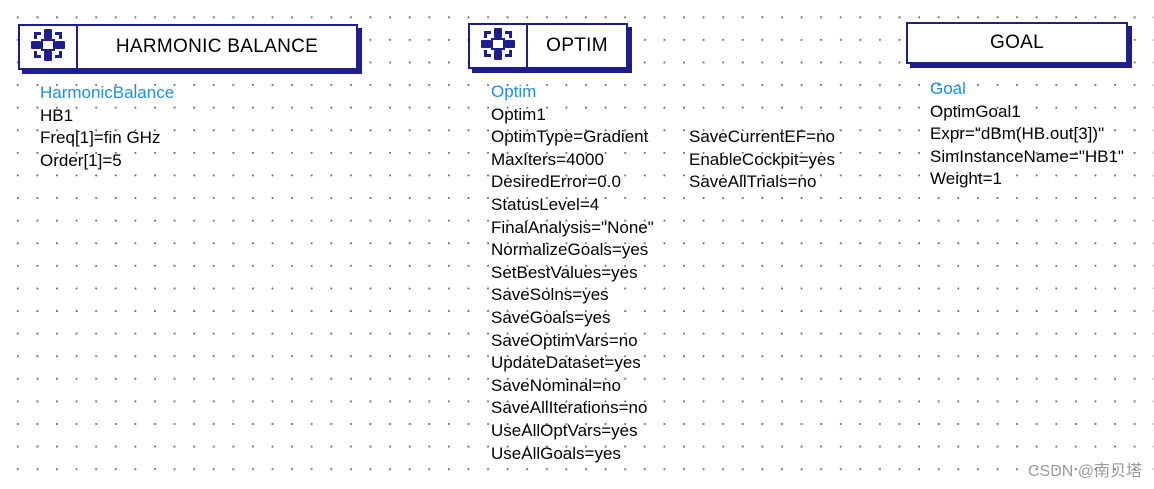 The width and height of the screenshot is (1154, 489). What do you see at coordinates (572, 386) in the screenshot?
I see `parameter-line: SaveNominal=no` at bounding box center [572, 386].